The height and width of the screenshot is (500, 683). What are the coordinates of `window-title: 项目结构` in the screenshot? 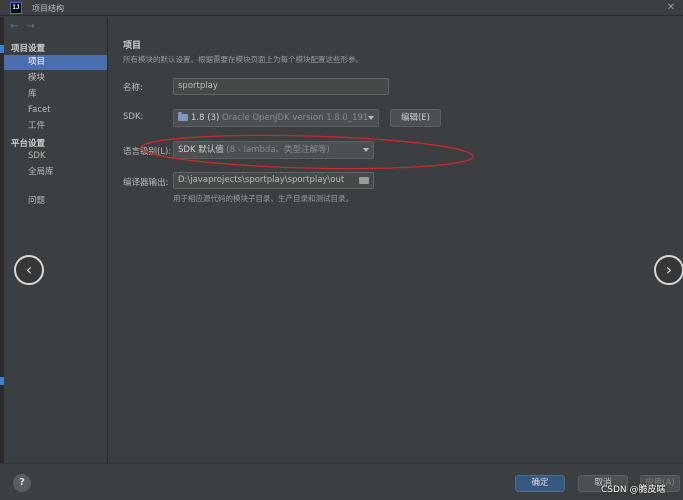 It's located at (48, 8).